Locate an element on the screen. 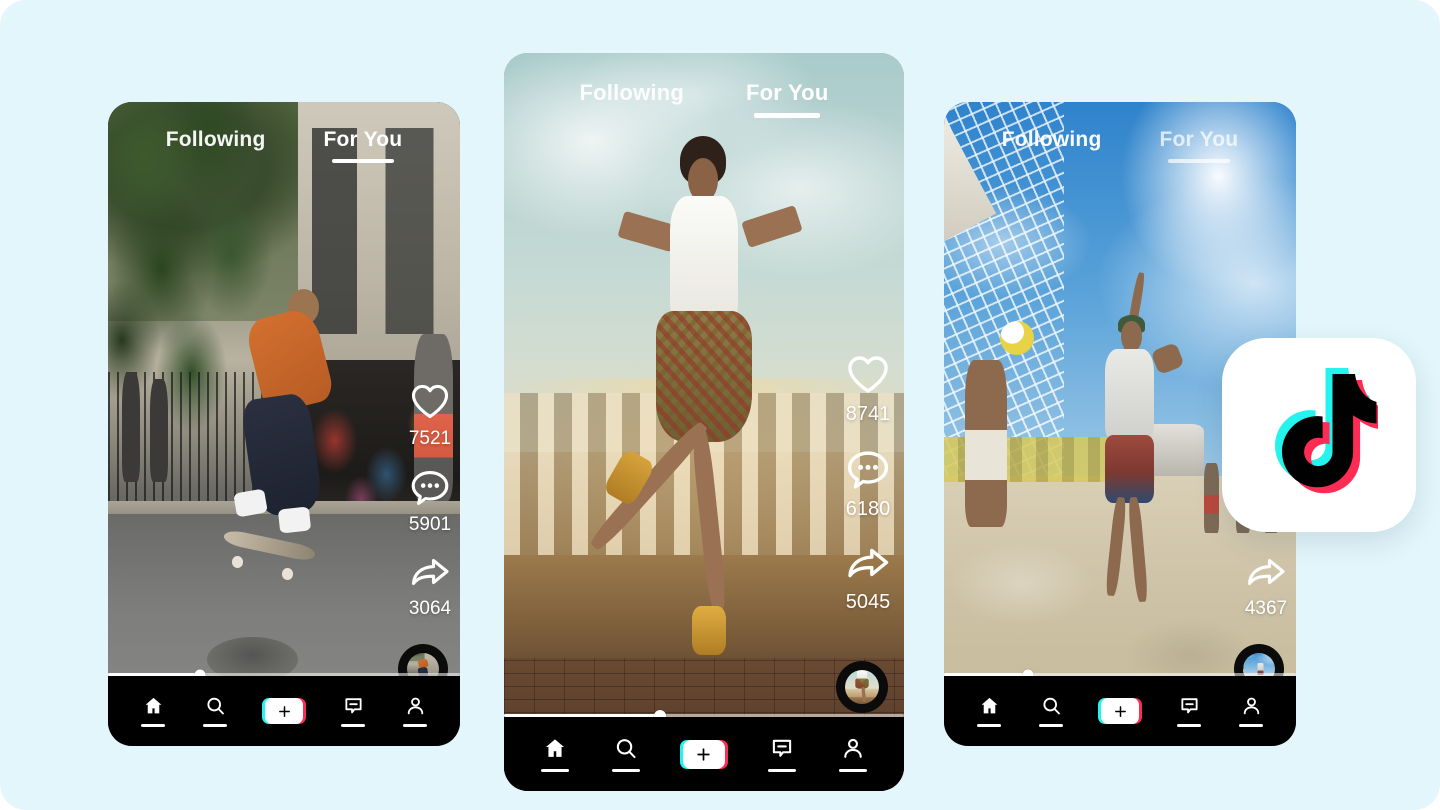  share-action: 3064 is located at coordinates (430, 587).